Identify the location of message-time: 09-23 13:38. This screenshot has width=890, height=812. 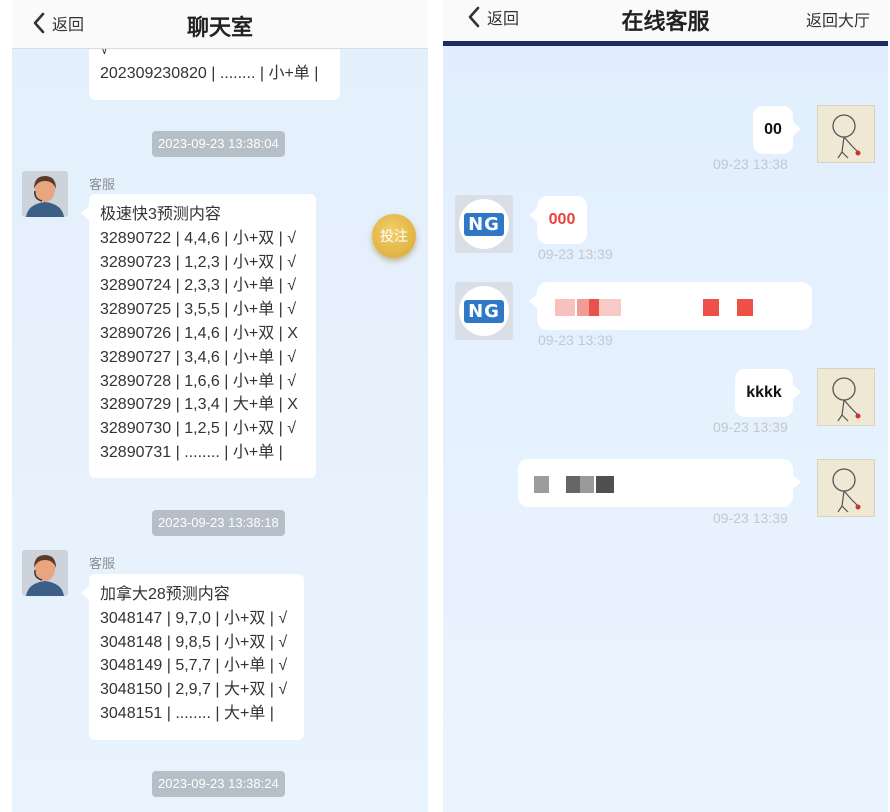
(750, 164).